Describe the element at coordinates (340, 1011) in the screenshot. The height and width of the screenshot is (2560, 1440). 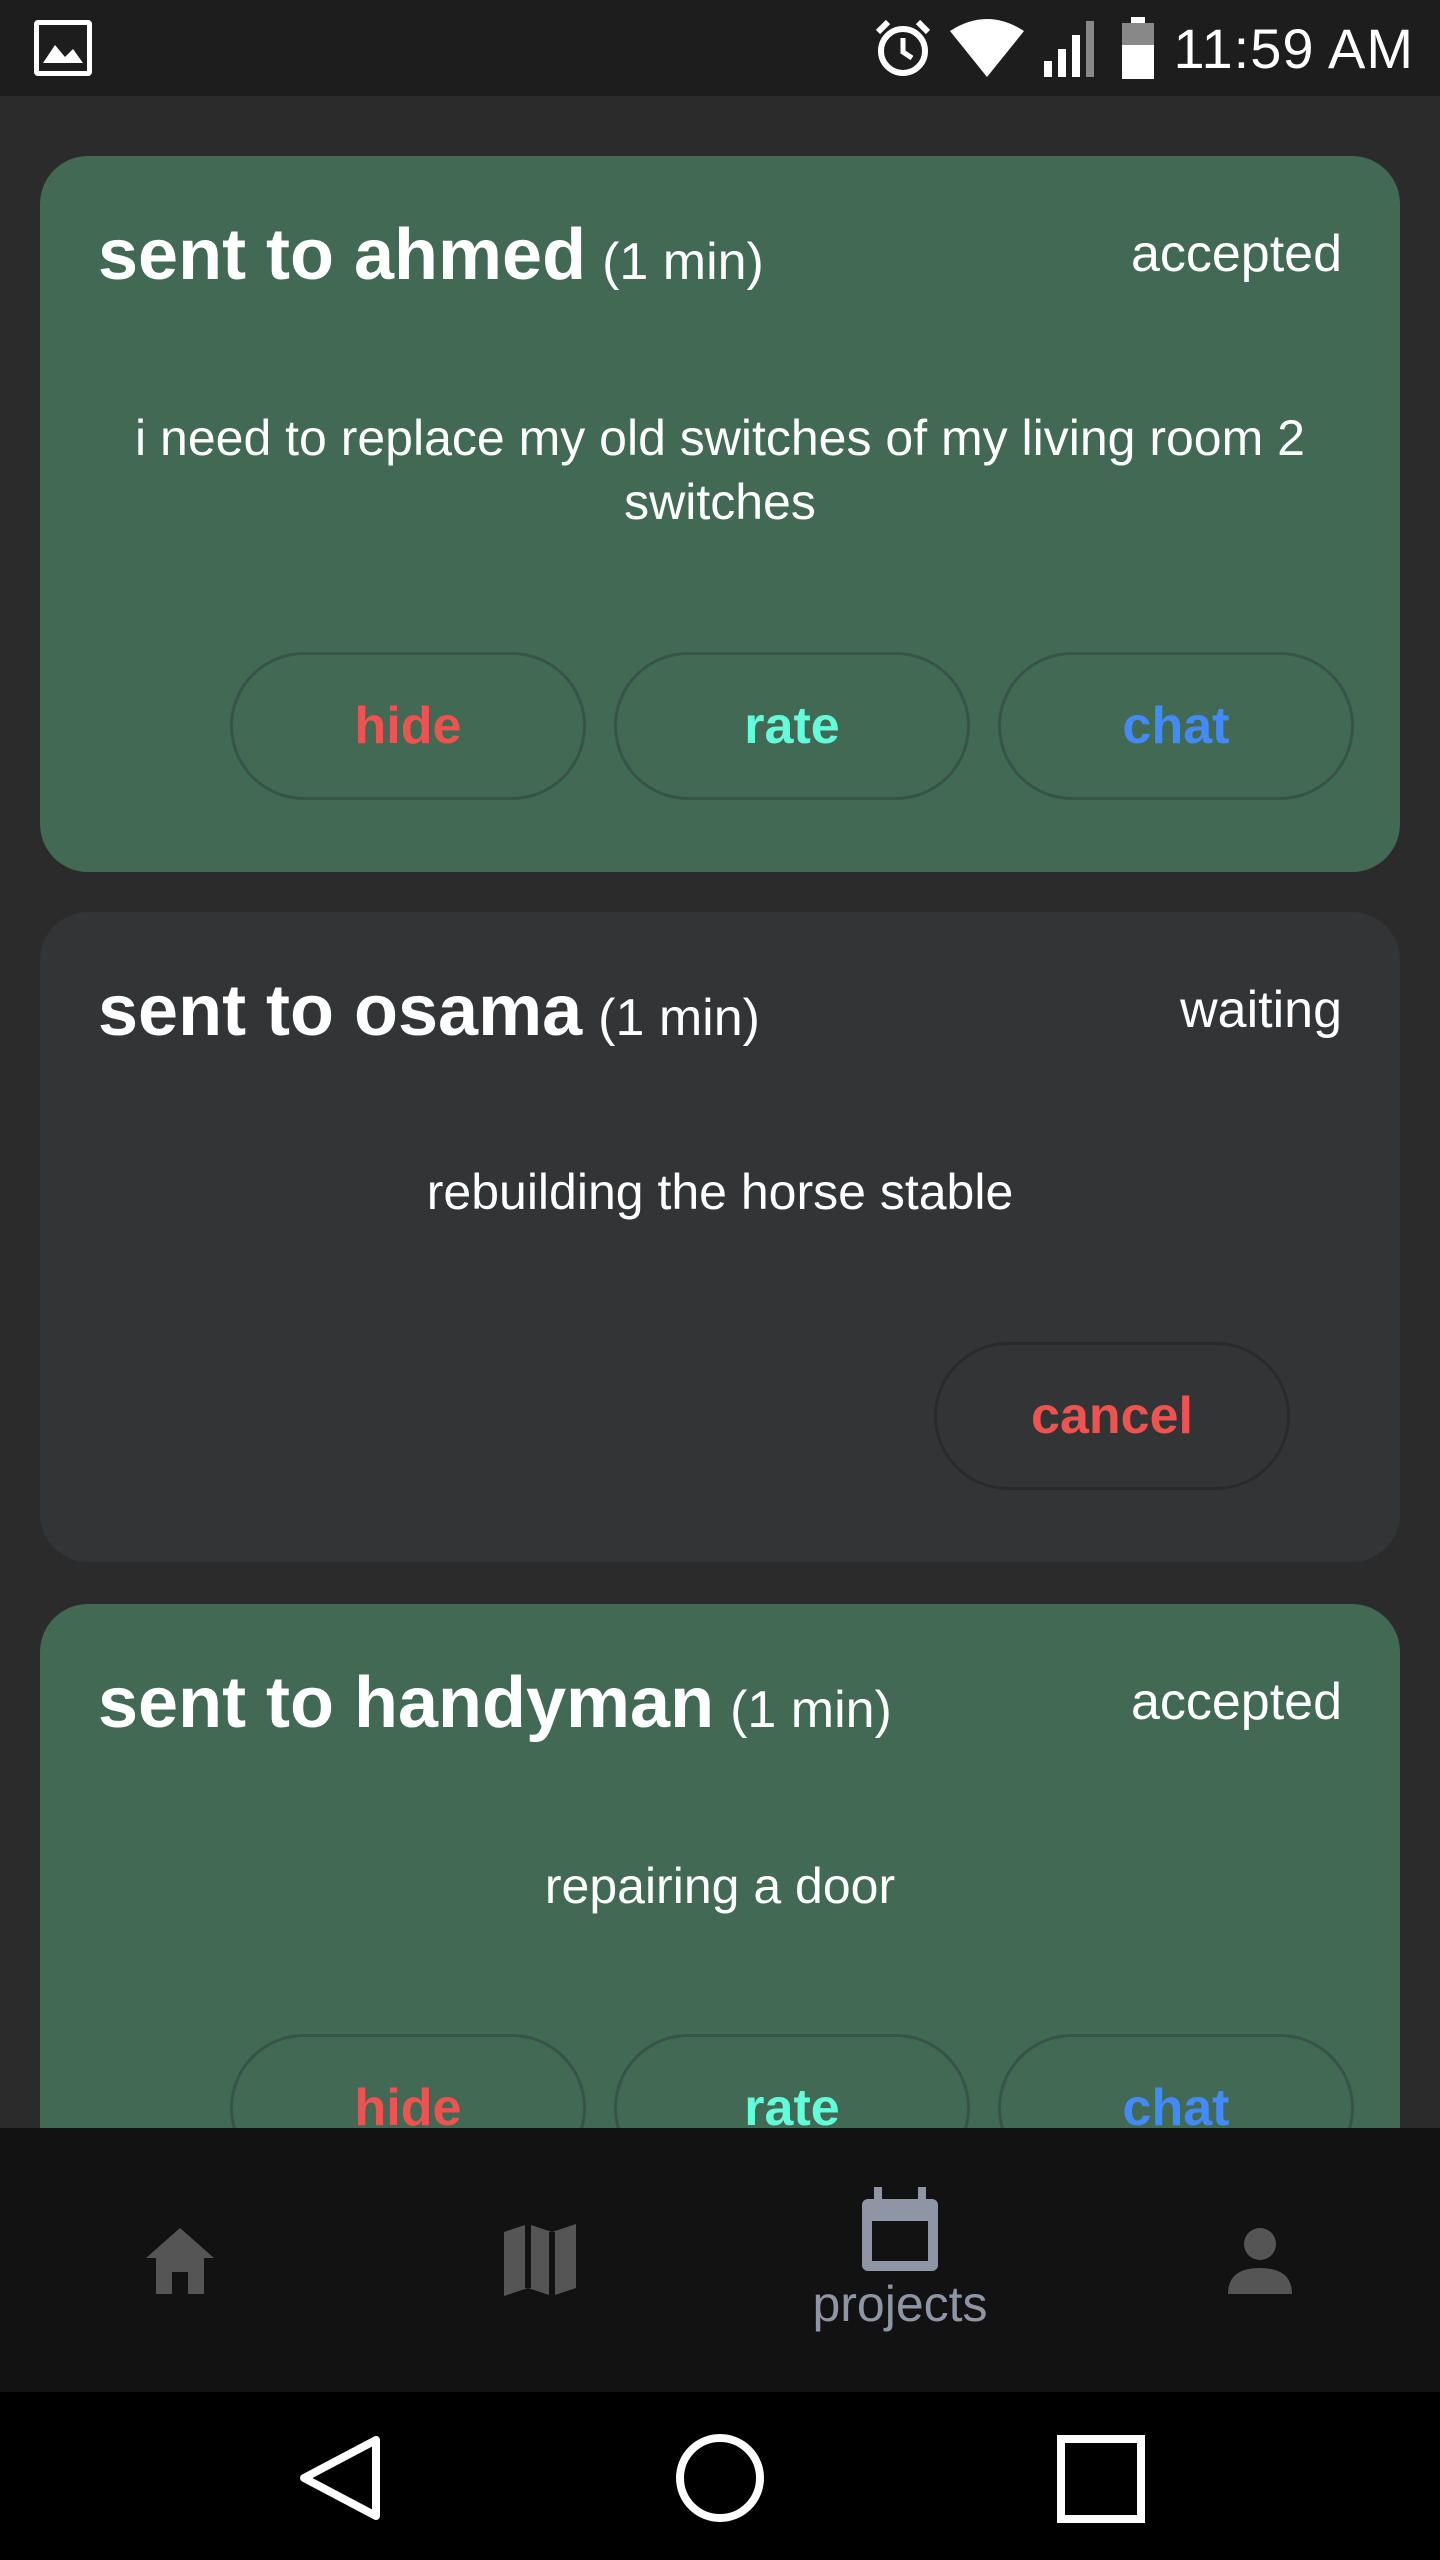
I see `request-recipient: sent to osama` at that location.